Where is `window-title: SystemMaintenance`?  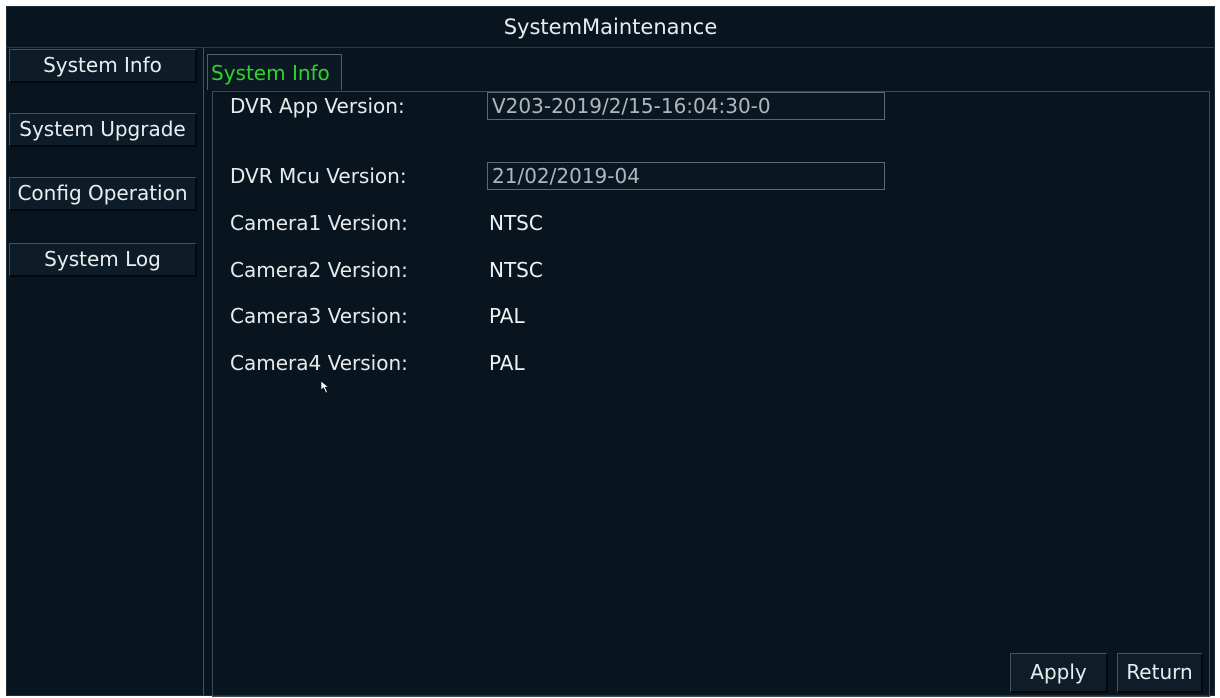 window-title: SystemMaintenance is located at coordinates (610, 27).